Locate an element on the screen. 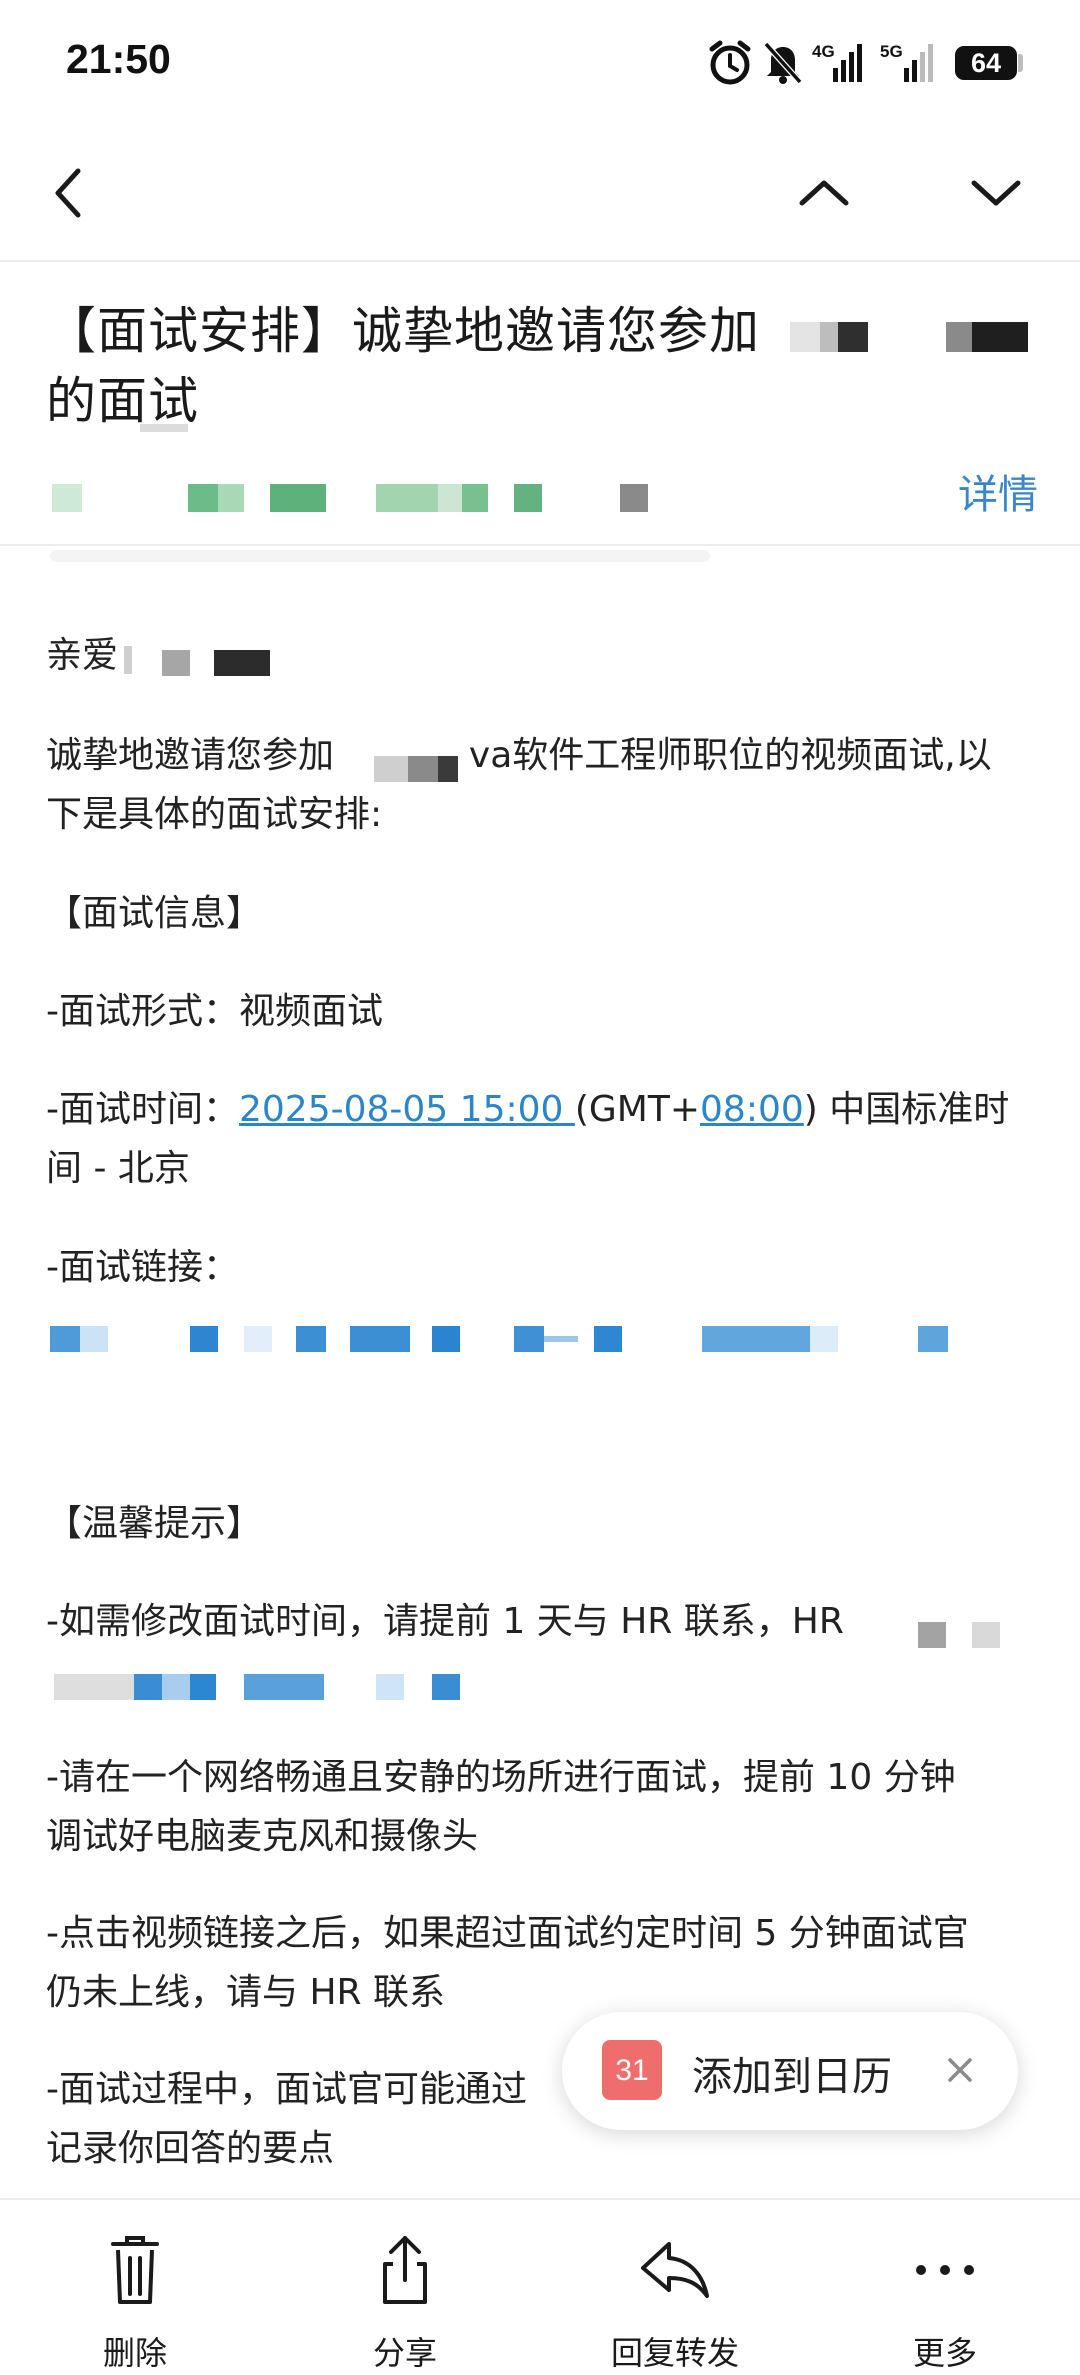  reply-icon is located at coordinates (675, 2270).